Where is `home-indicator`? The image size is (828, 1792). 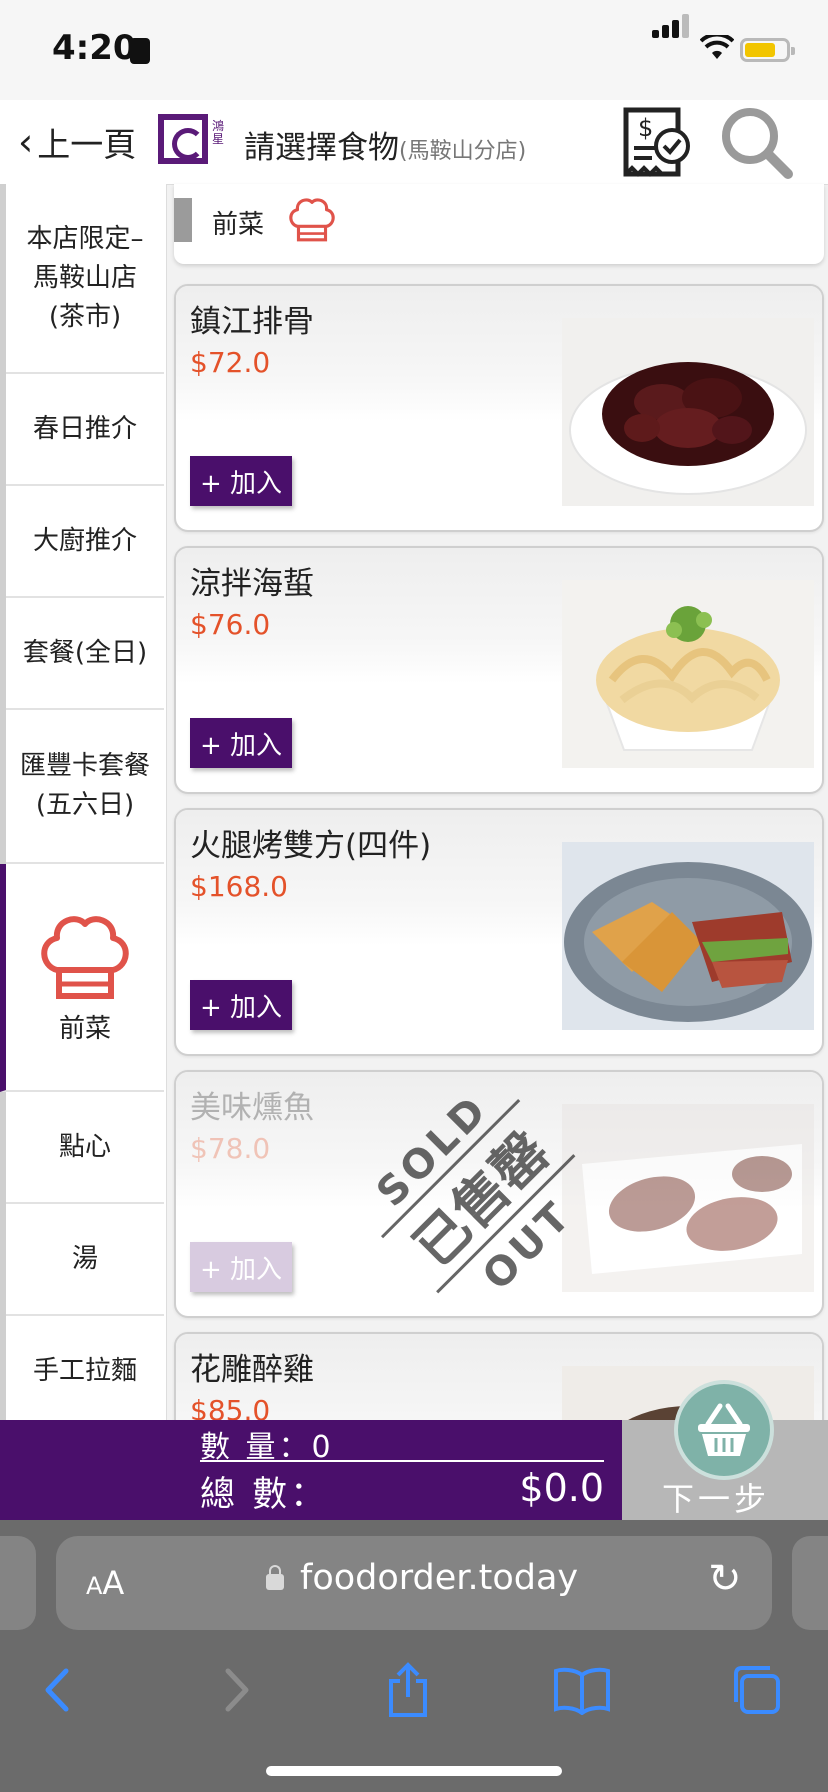 home-indicator is located at coordinates (414, 1771).